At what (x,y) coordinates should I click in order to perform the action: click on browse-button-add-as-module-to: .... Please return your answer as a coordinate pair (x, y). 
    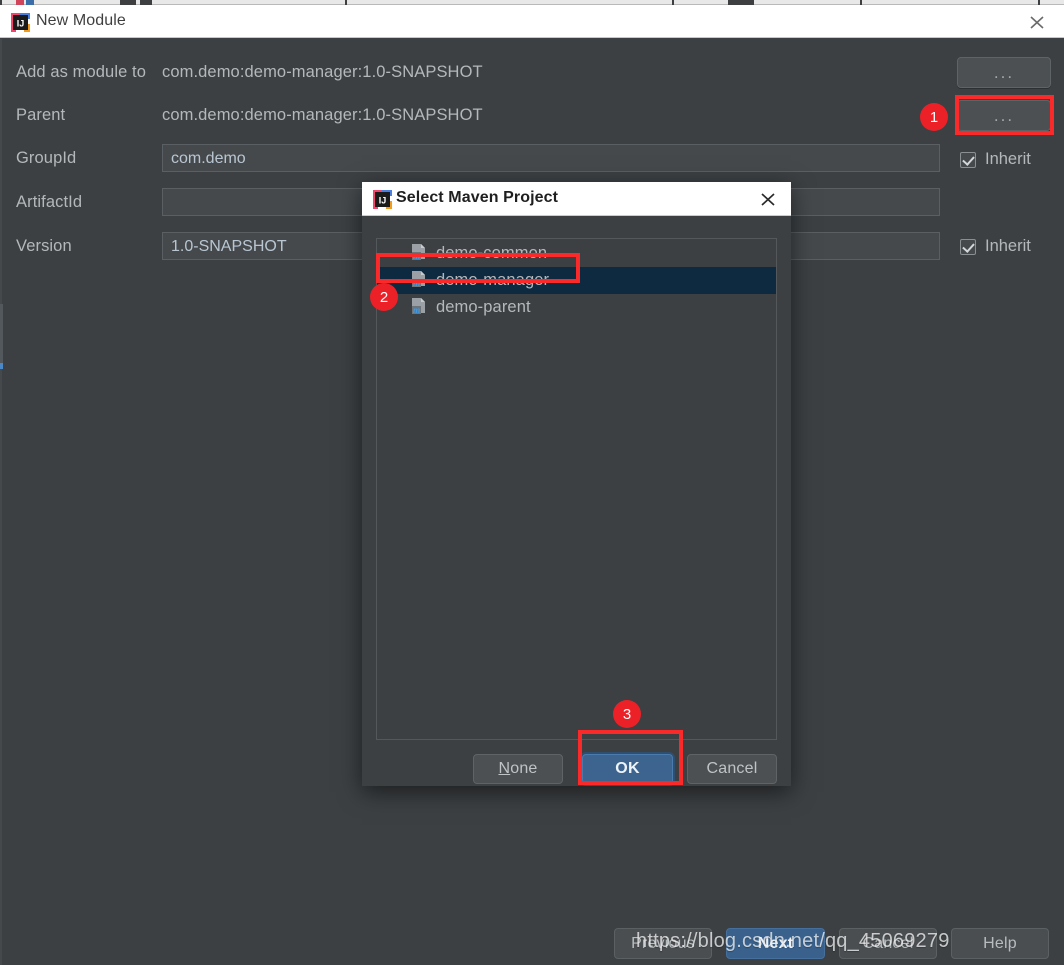
    Looking at the image, I should click on (1004, 72).